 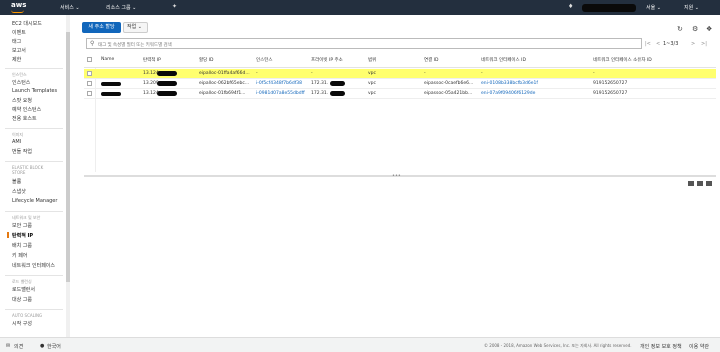 I want to click on pin-icon: ✦, so click(x=174, y=6).